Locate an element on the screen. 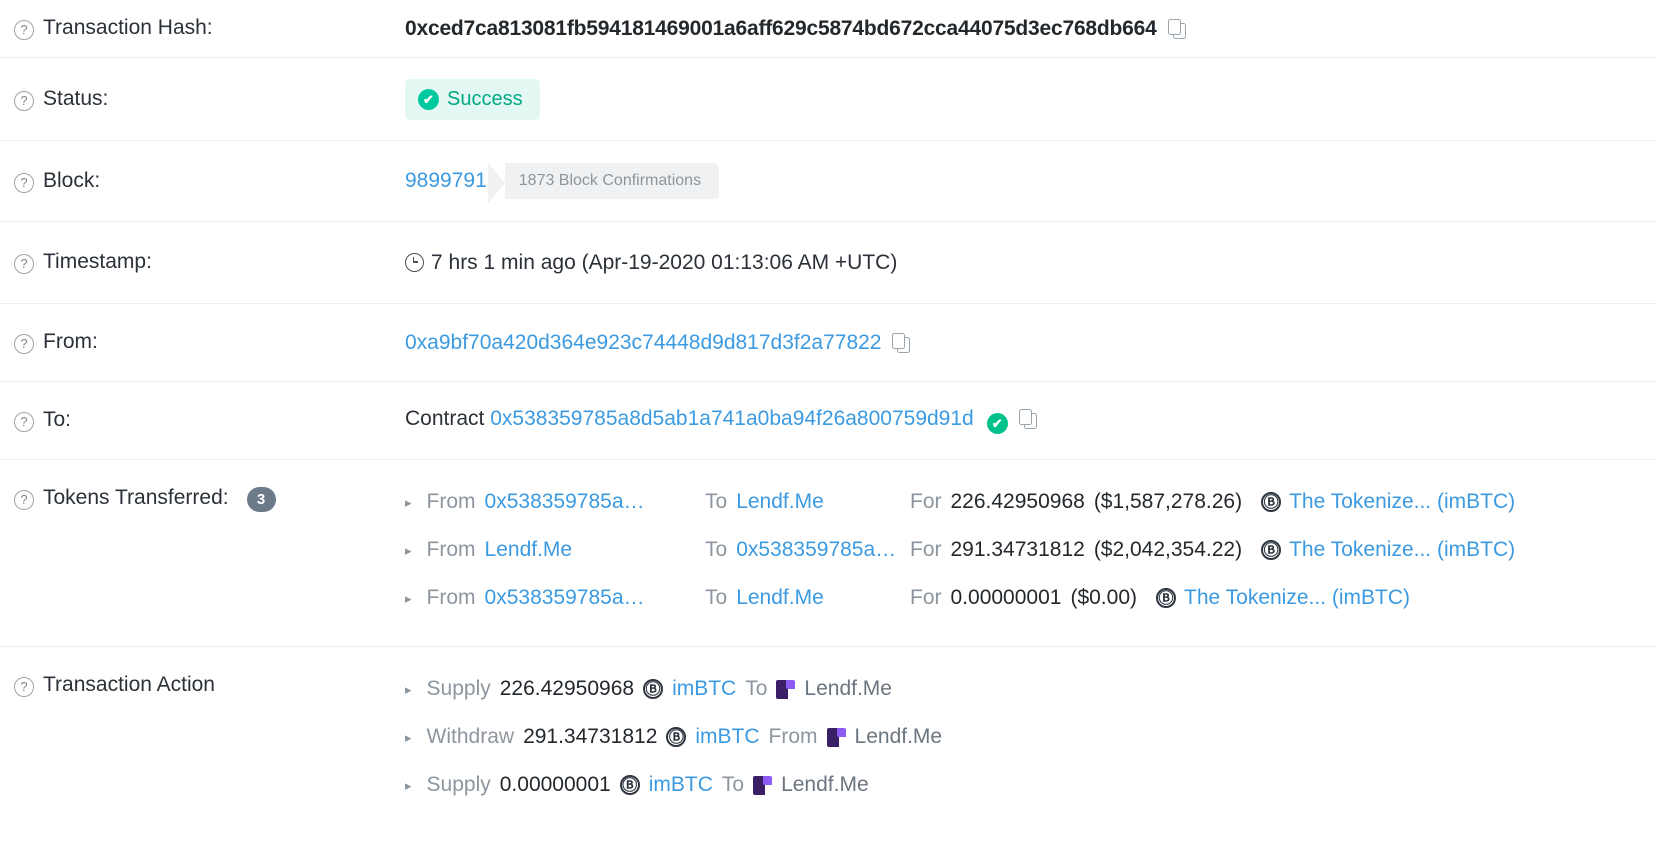 The image size is (1657, 867). label-transaction-hash: ? Transaction Hash: is located at coordinates (202, 28).